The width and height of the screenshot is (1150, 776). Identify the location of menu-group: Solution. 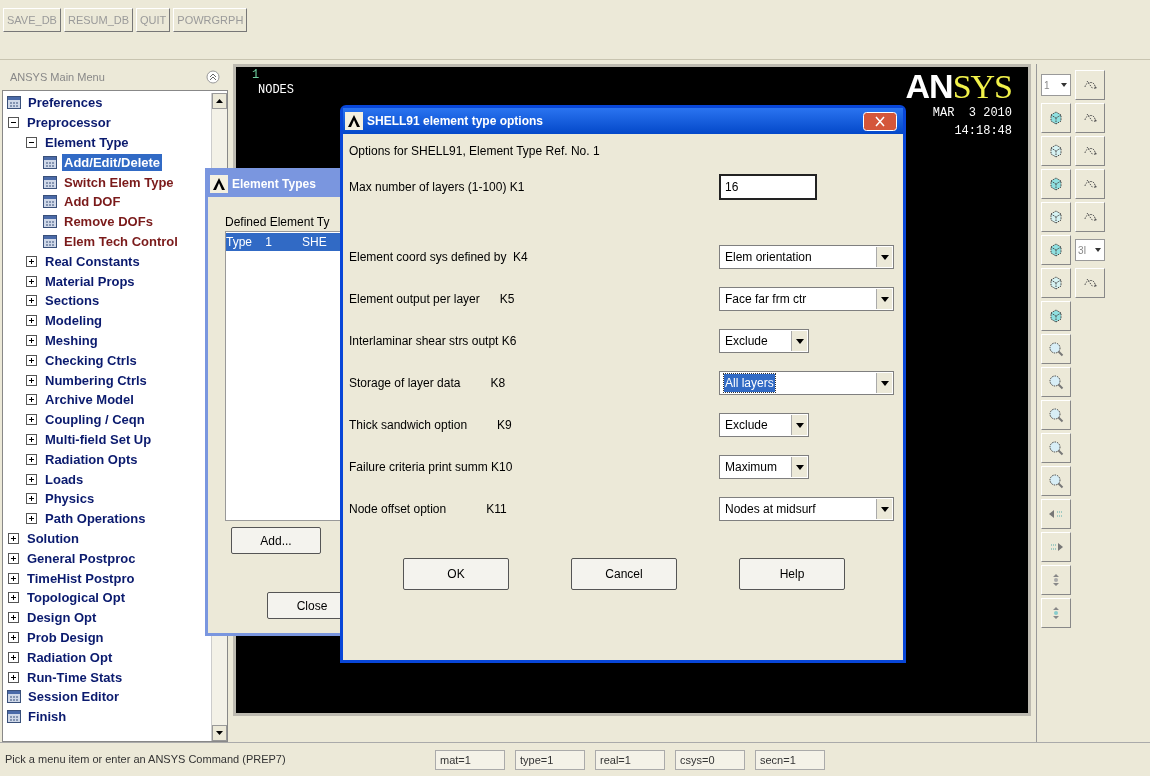
(53, 538).